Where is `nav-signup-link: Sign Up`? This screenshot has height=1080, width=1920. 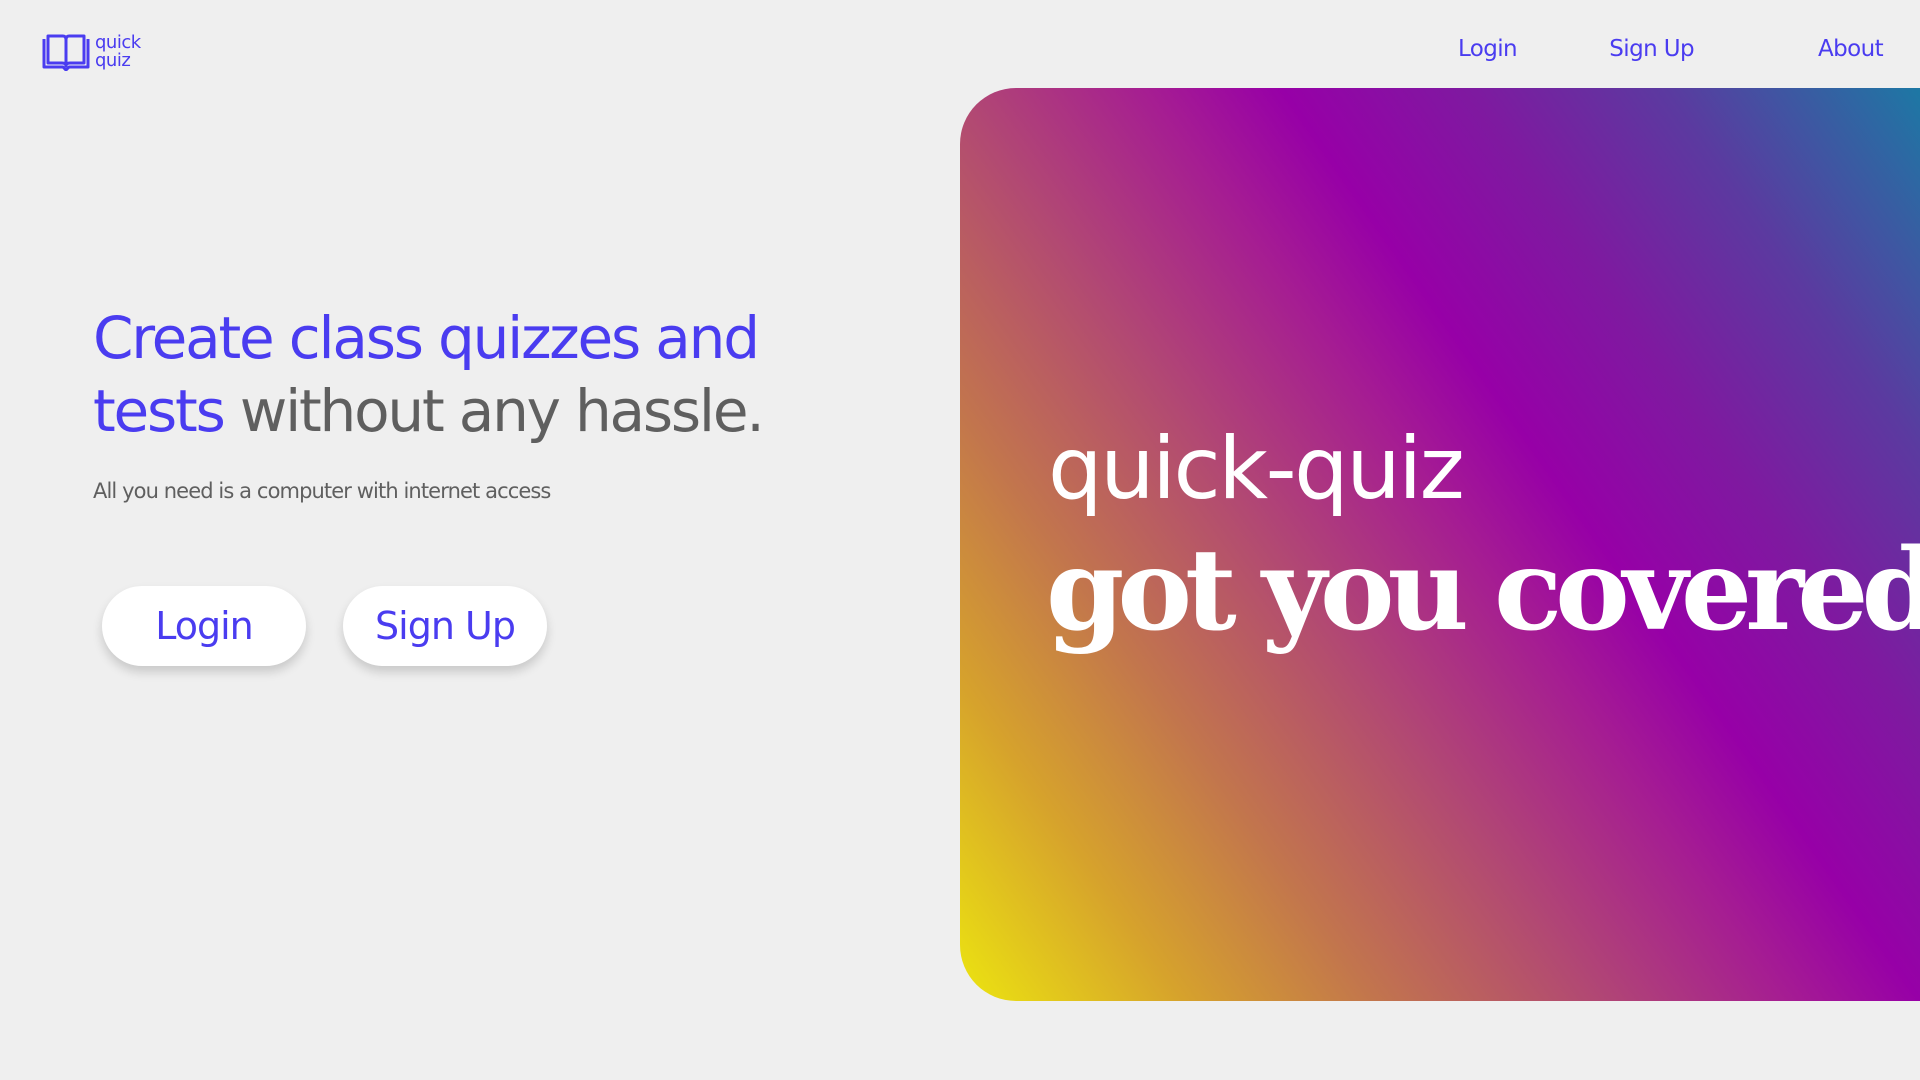
nav-signup-link: Sign Up is located at coordinates (1651, 49).